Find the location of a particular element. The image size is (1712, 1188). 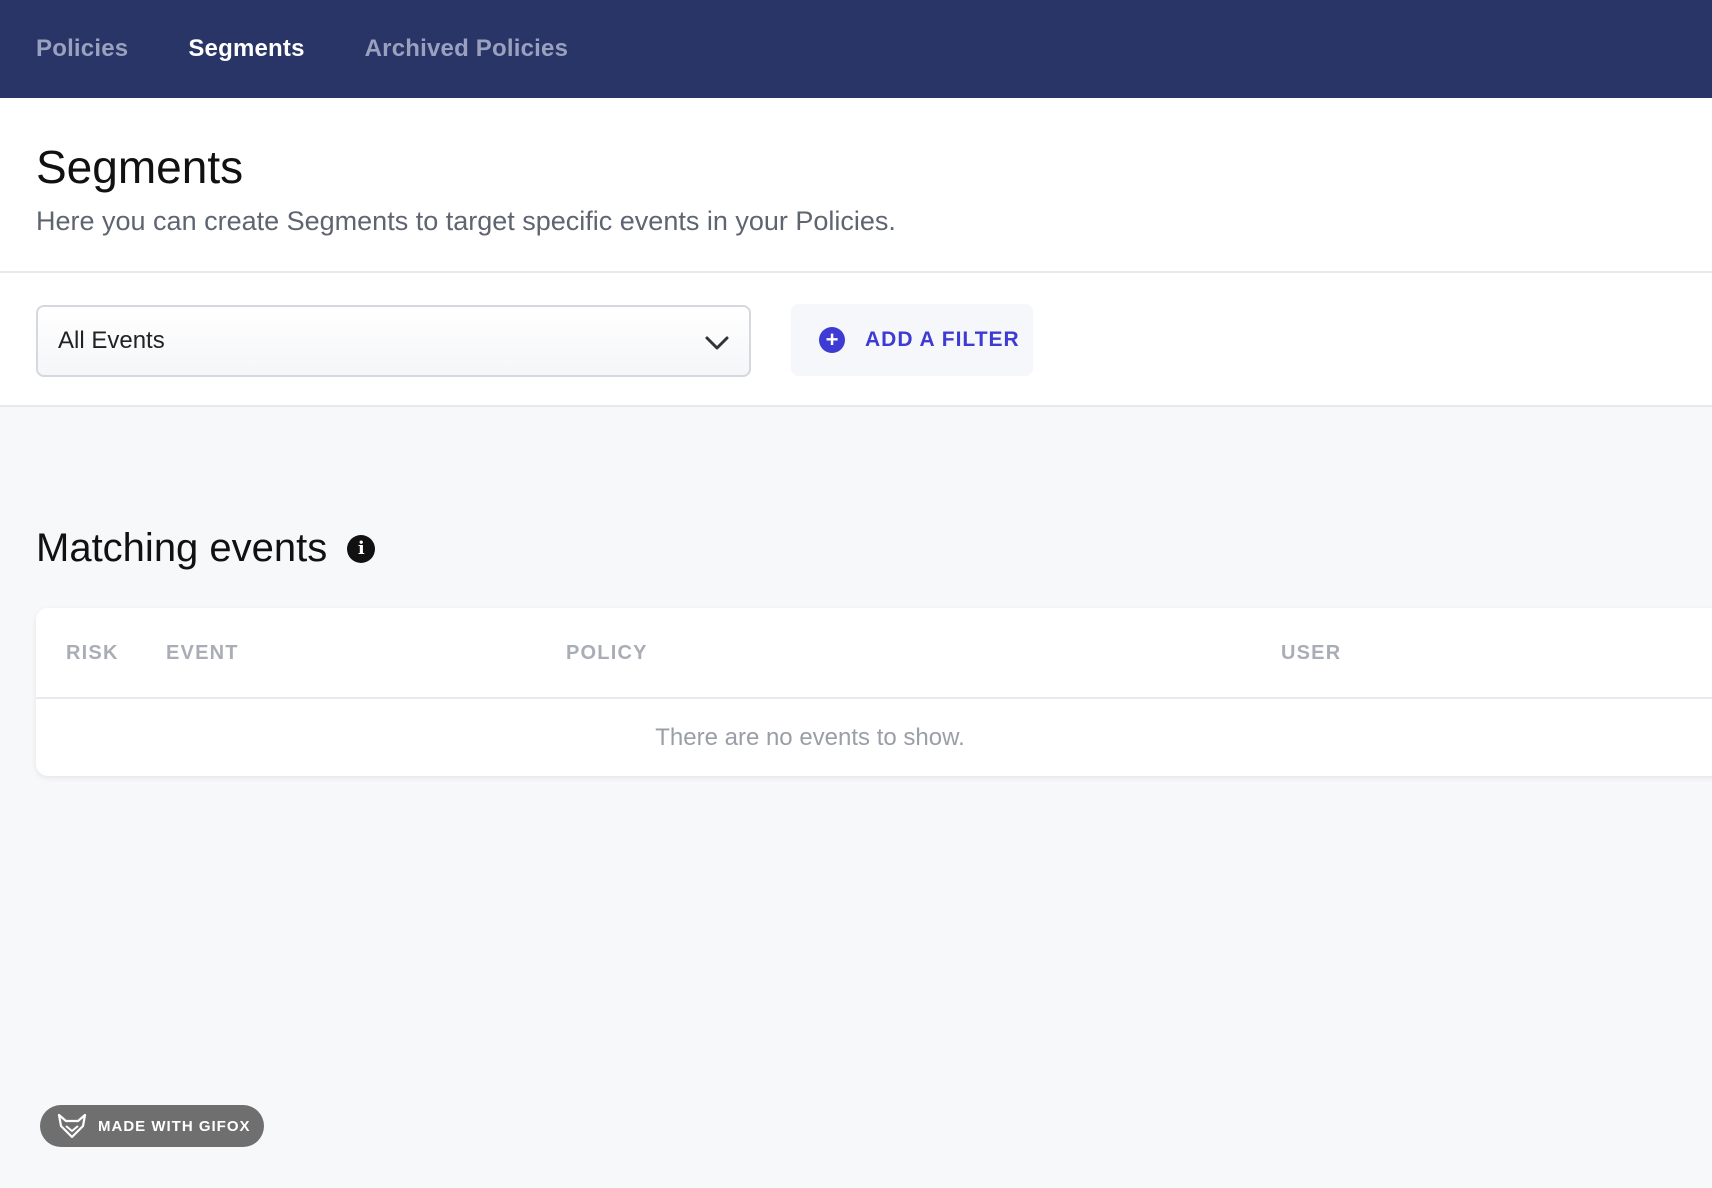

gifox-badge-label: MADE WITH GIFOX is located at coordinates (174, 1126).